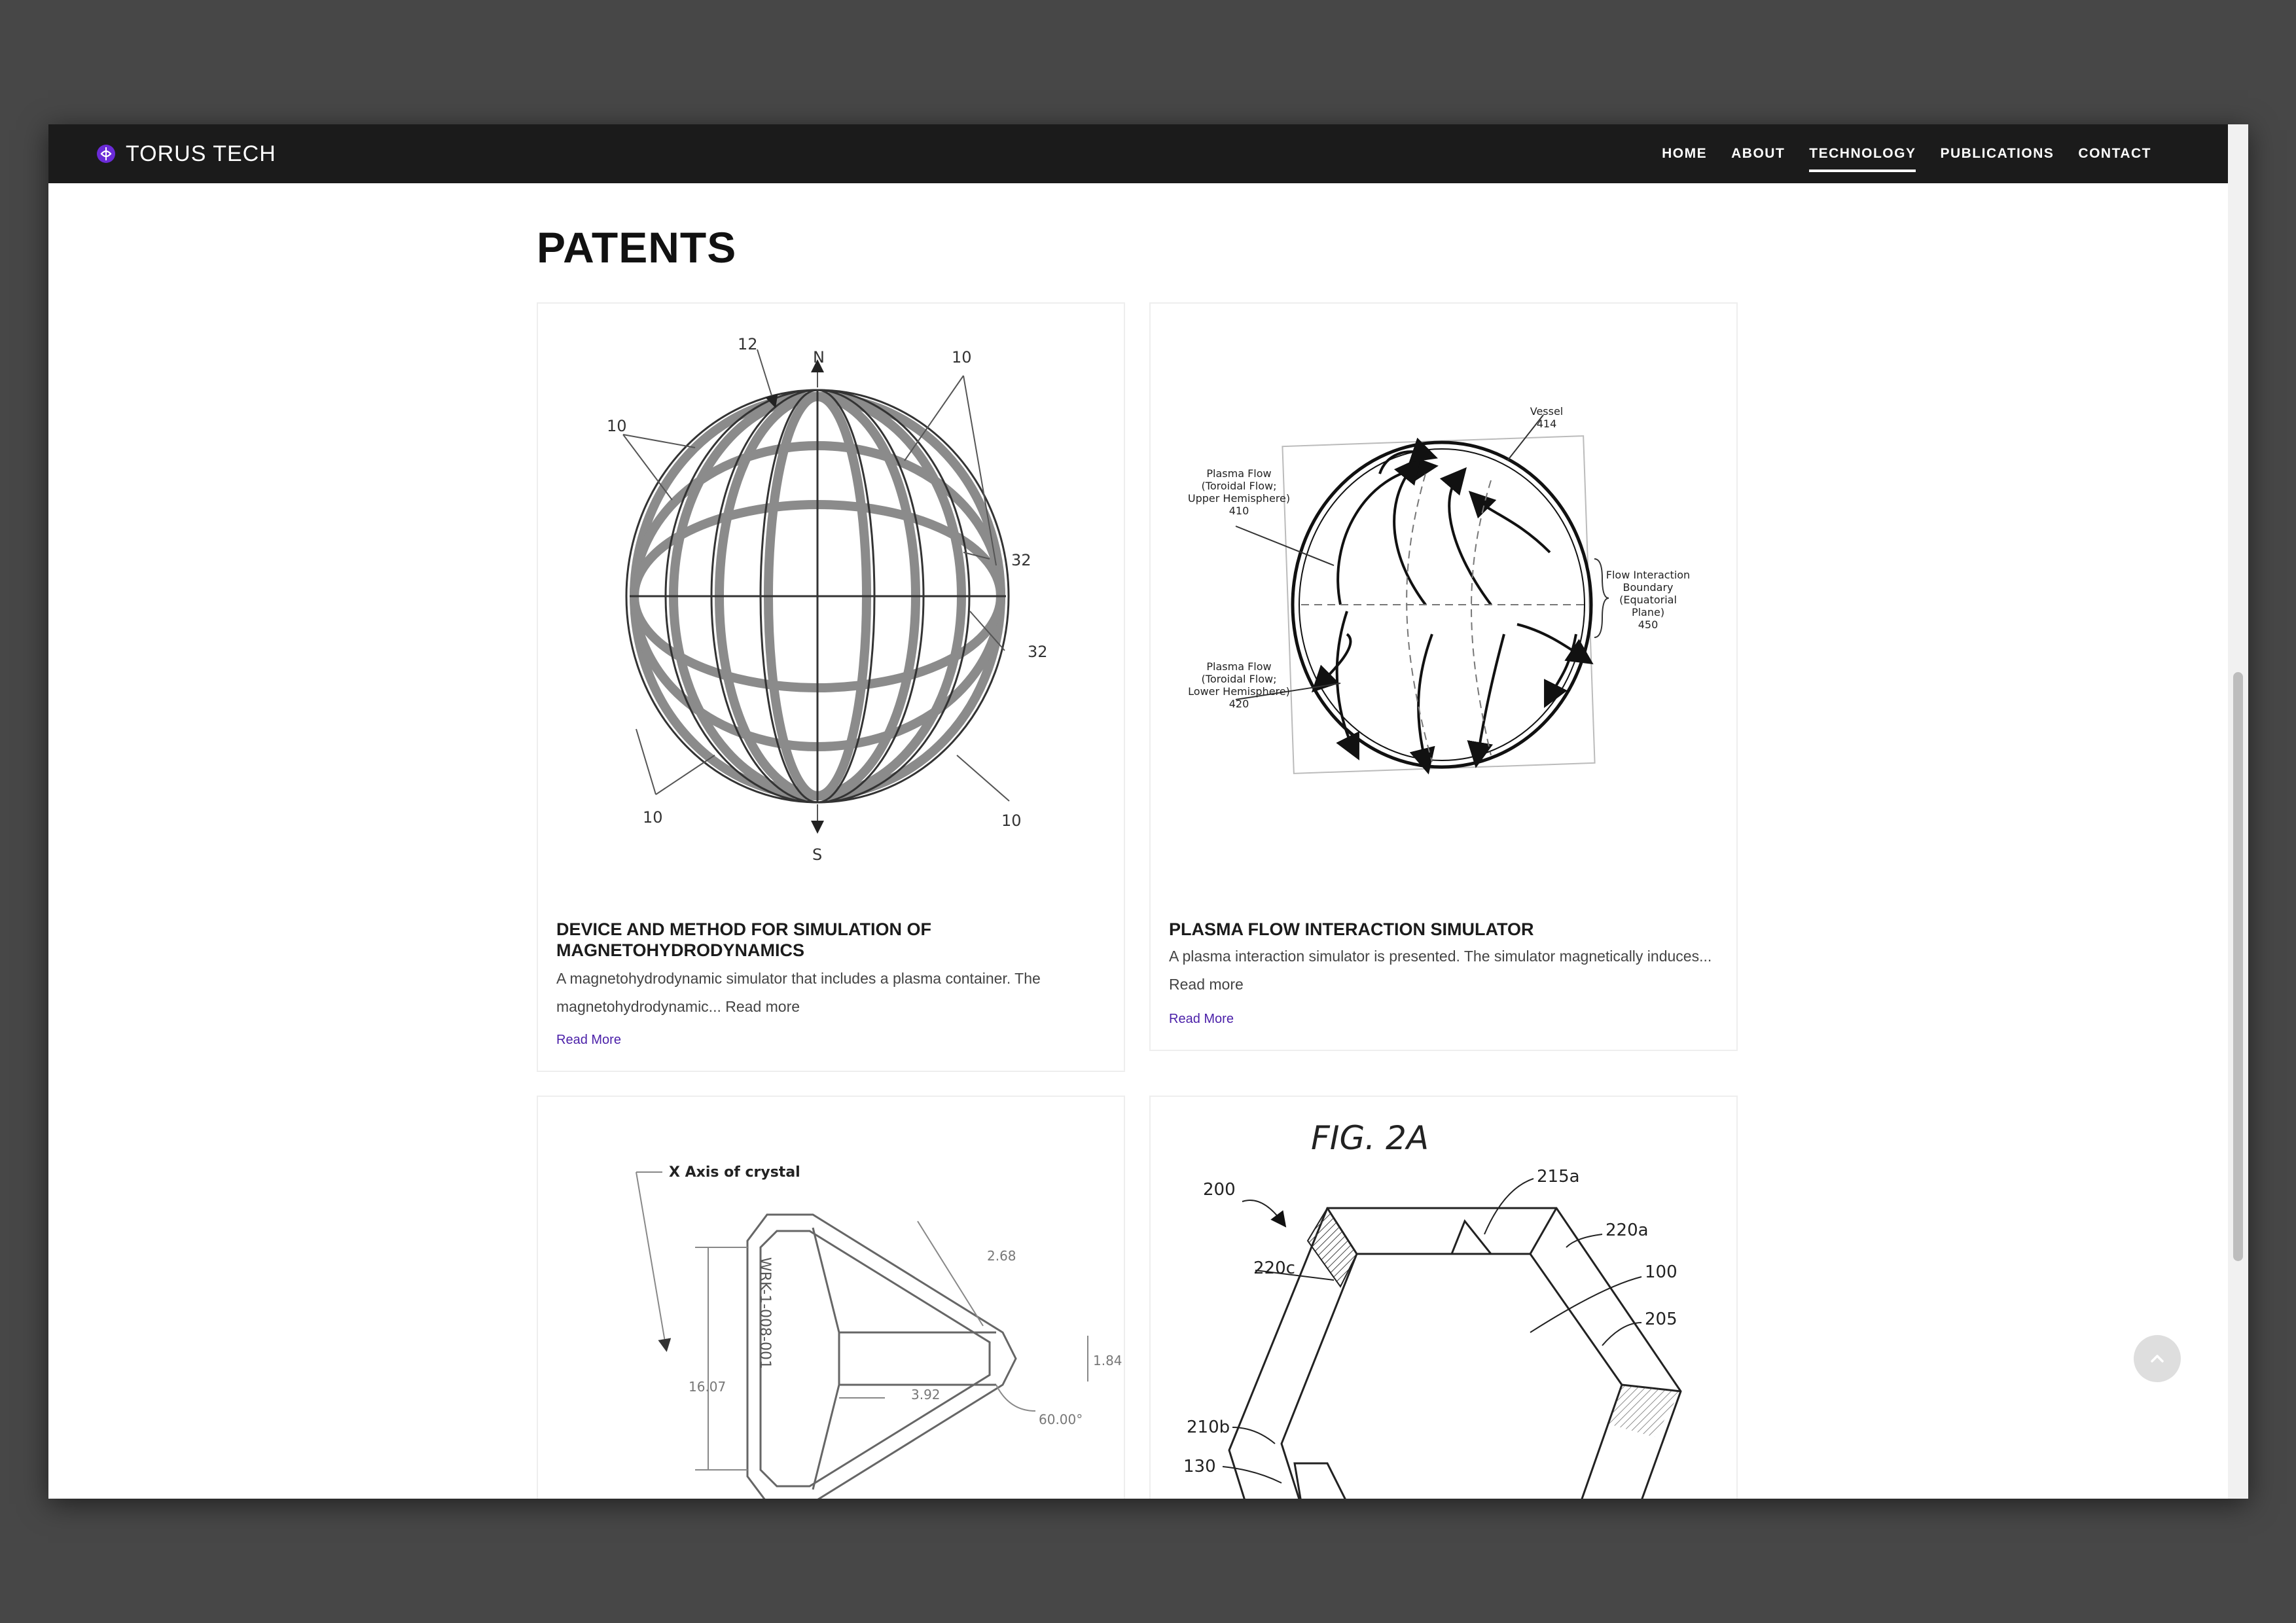 Image resolution: width=2296 pixels, height=1623 pixels. Describe the element at coordinates (1862, 157) in the screenshot. I see `nav-technology: TECHNOLOGY` at that location.